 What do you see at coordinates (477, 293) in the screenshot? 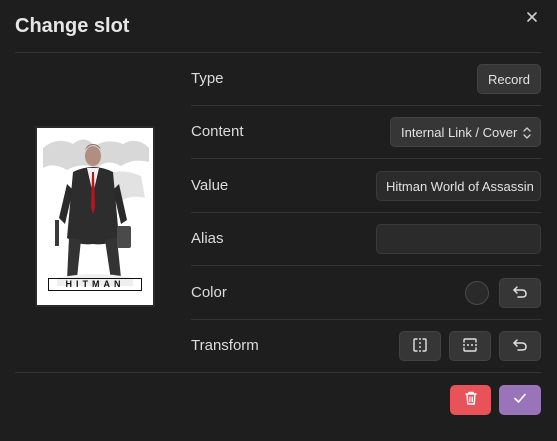
I see `color-swatch` at bounding box center [477, 293].